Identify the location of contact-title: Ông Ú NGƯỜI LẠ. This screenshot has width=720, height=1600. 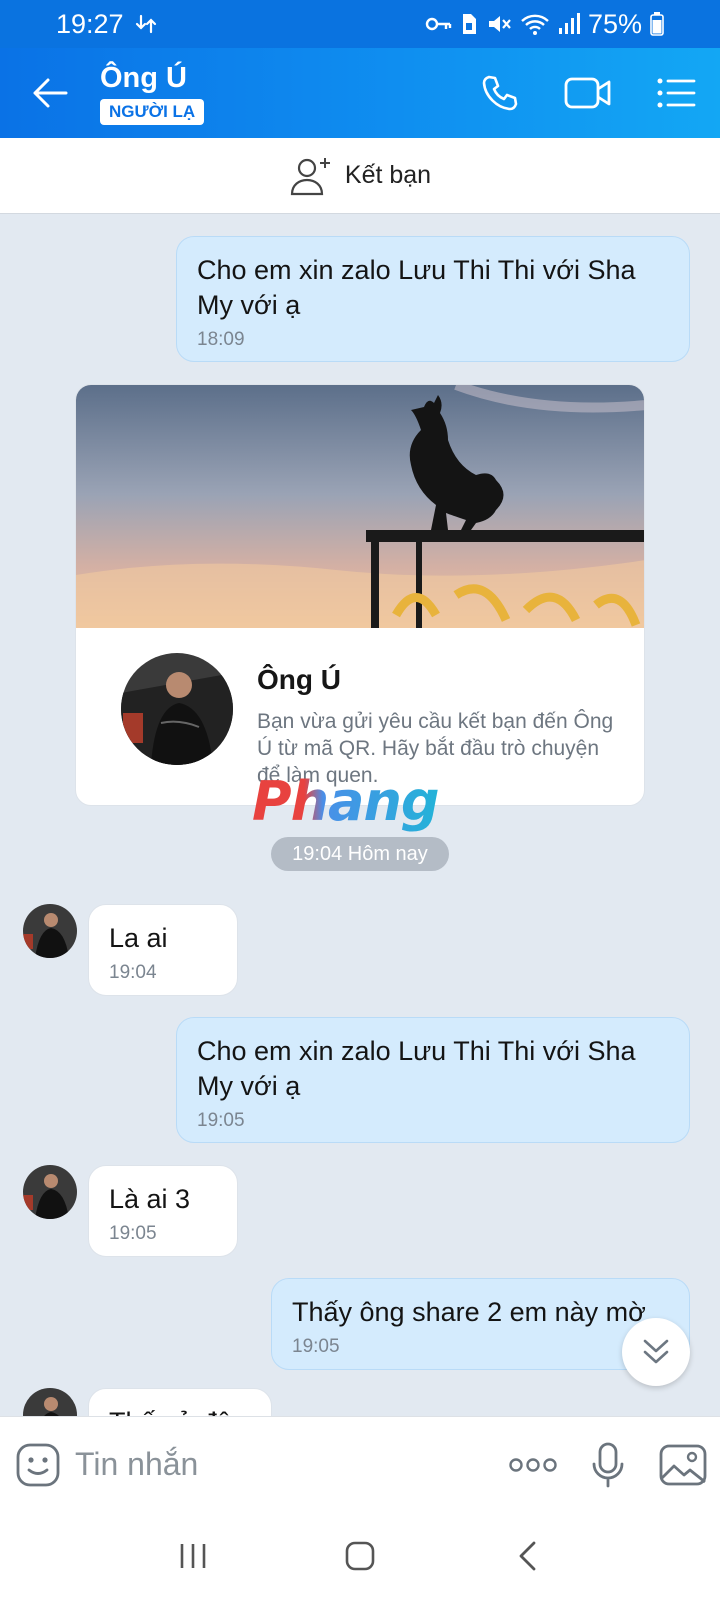
(152, 93).